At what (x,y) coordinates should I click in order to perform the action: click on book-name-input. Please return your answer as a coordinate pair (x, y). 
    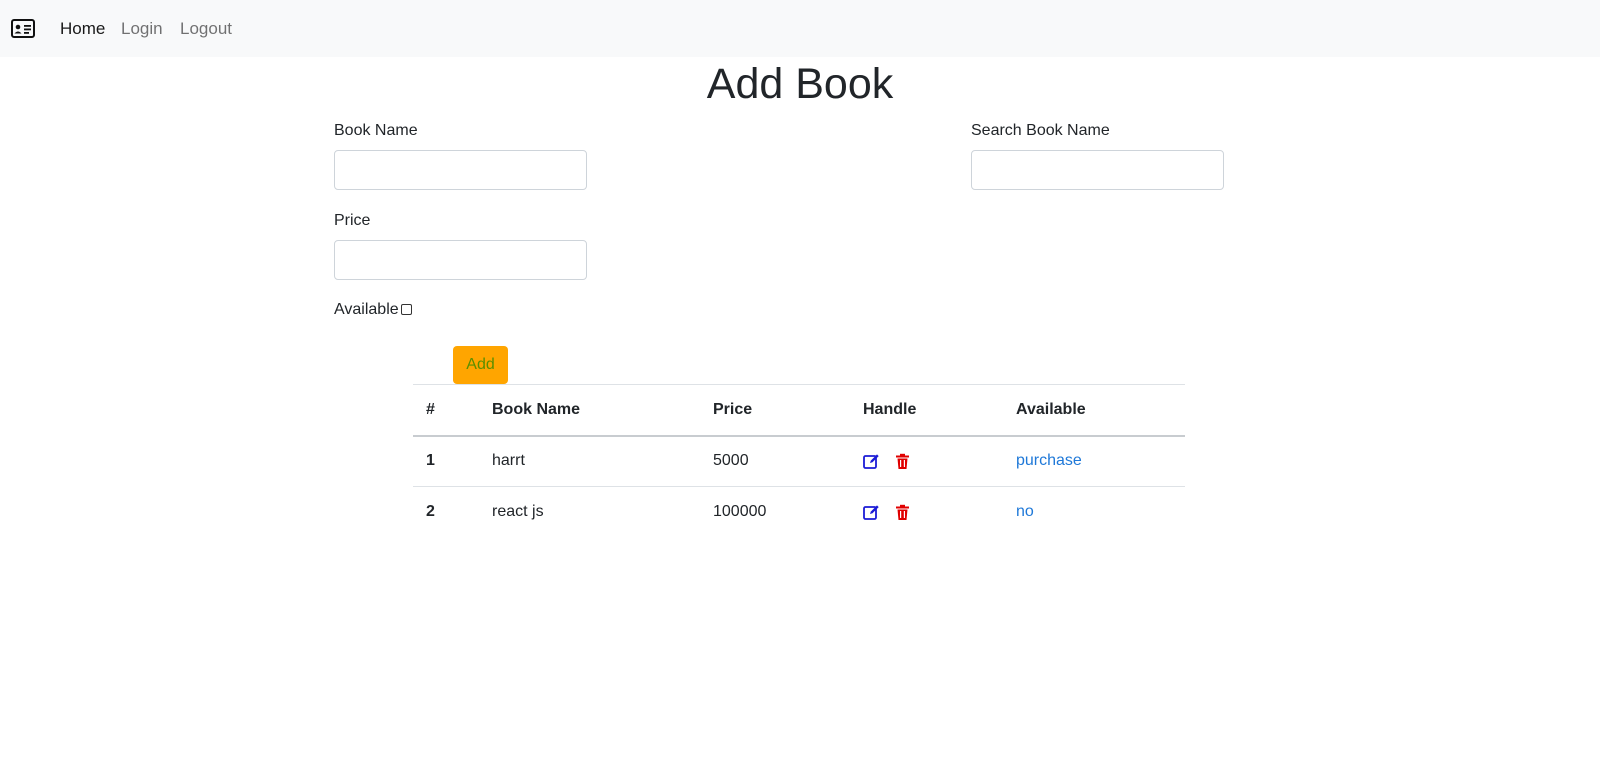
    Looking at the image, I should click on (460, 170).